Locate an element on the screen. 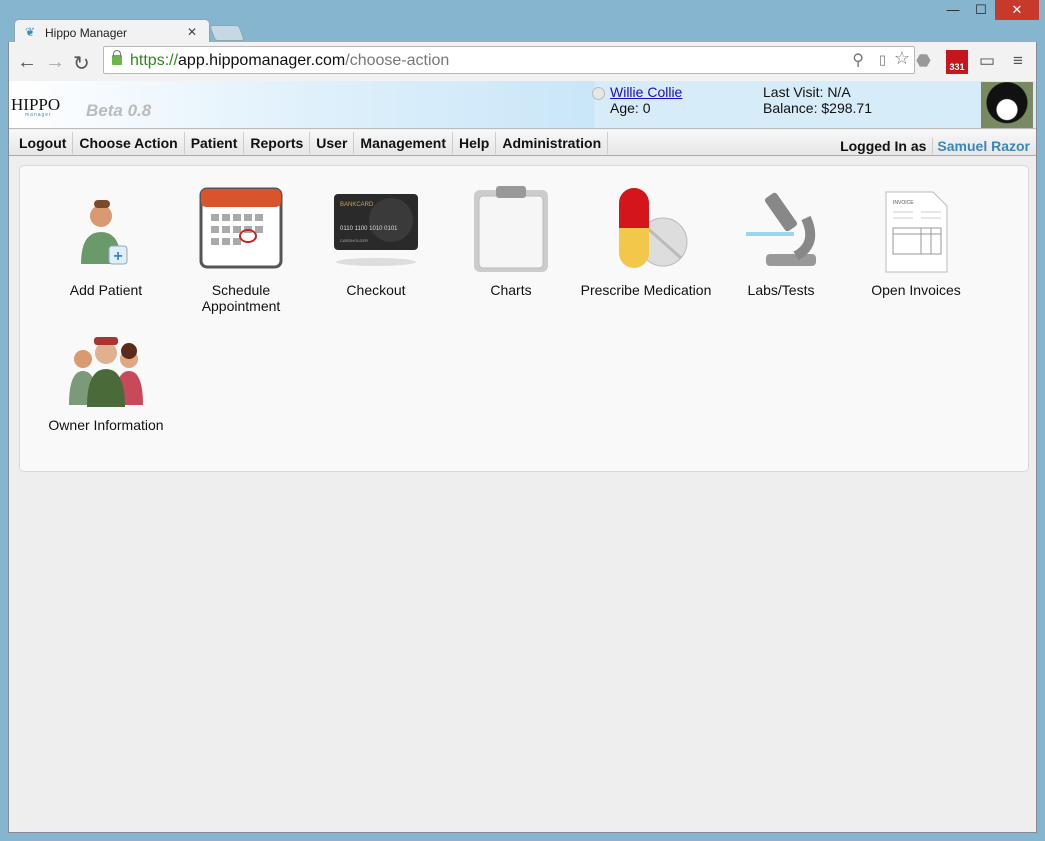 This screenshot has width=1045, height=841. bookmark-star-icon: ☆ is located at coordinates (902, 58).